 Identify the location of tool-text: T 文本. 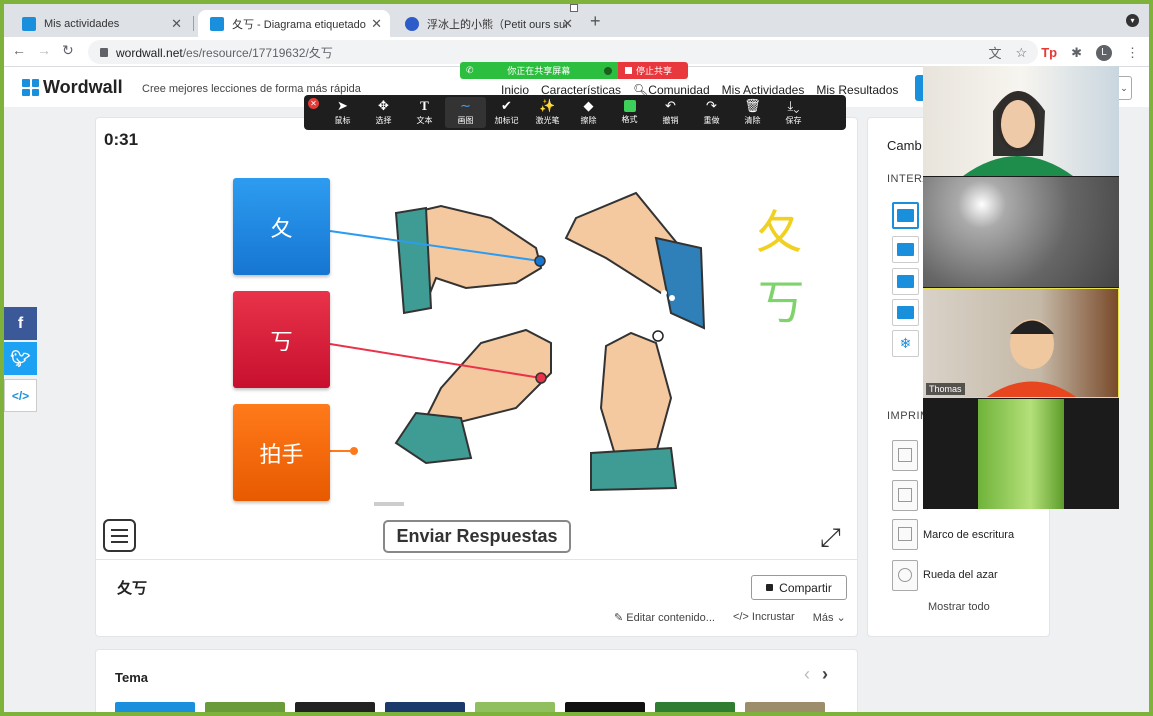
(424, 112).